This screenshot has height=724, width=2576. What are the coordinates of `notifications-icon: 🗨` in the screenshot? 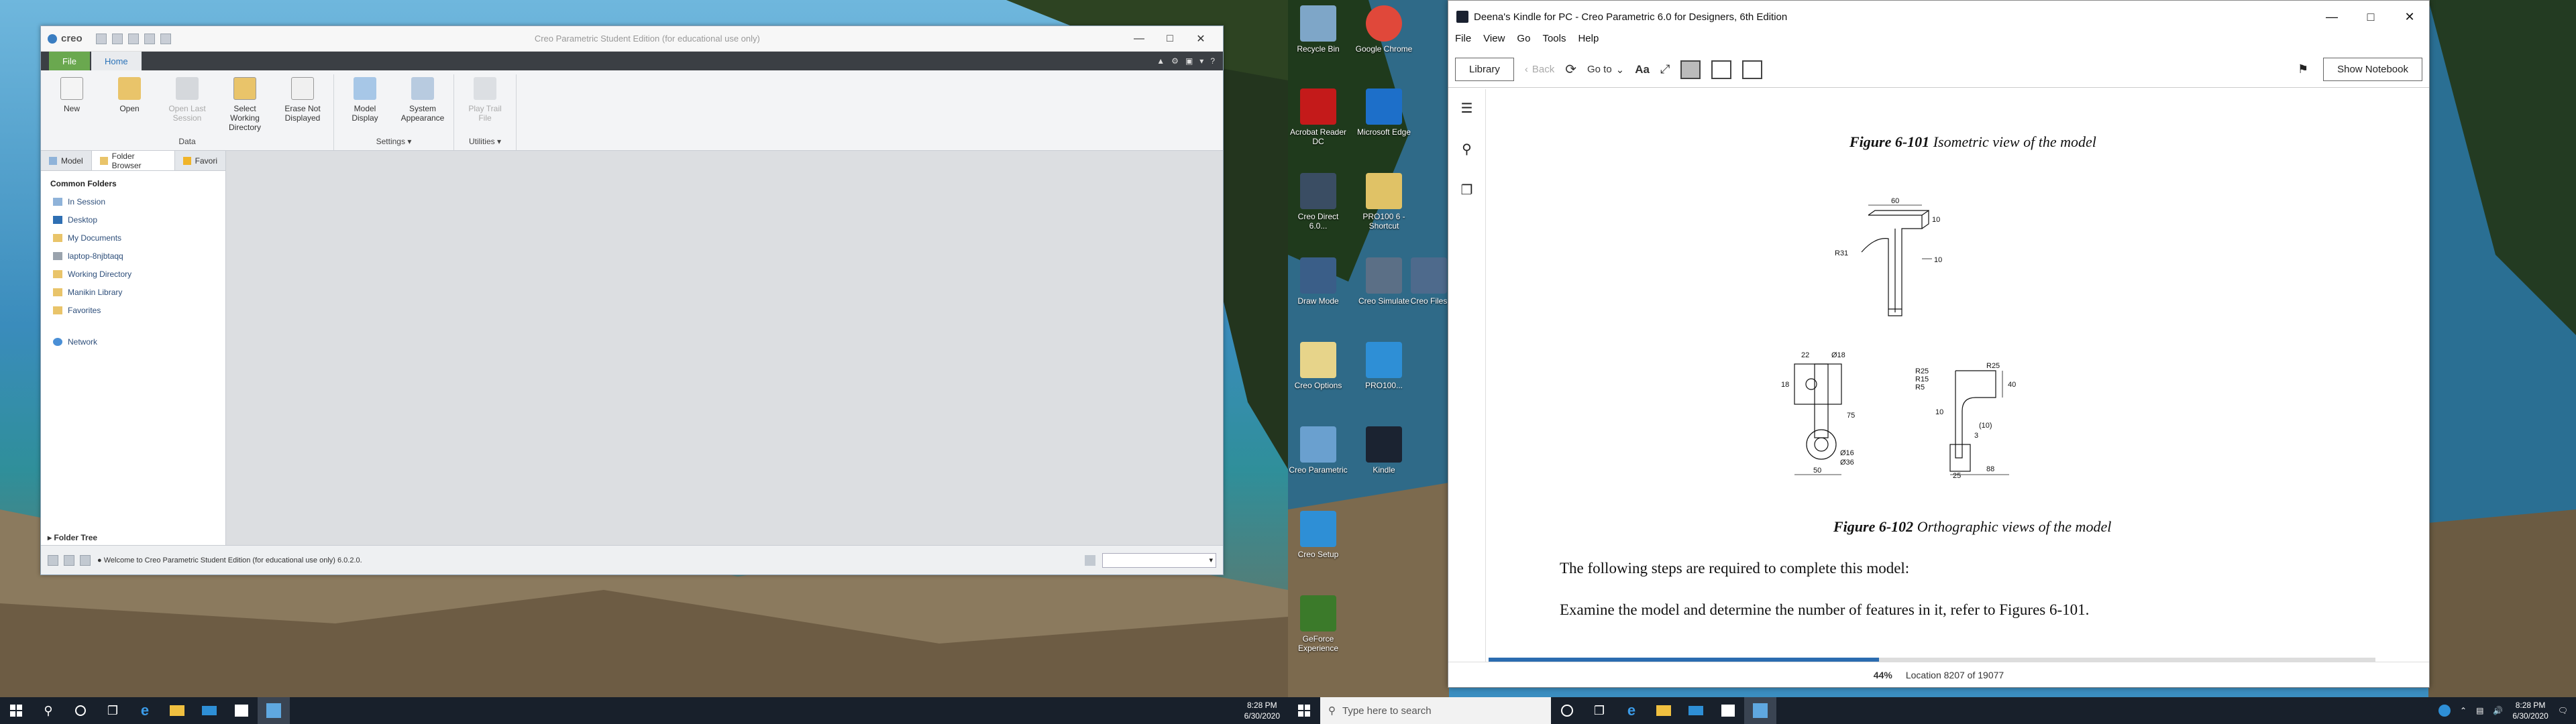 It's located at (2563, 710).